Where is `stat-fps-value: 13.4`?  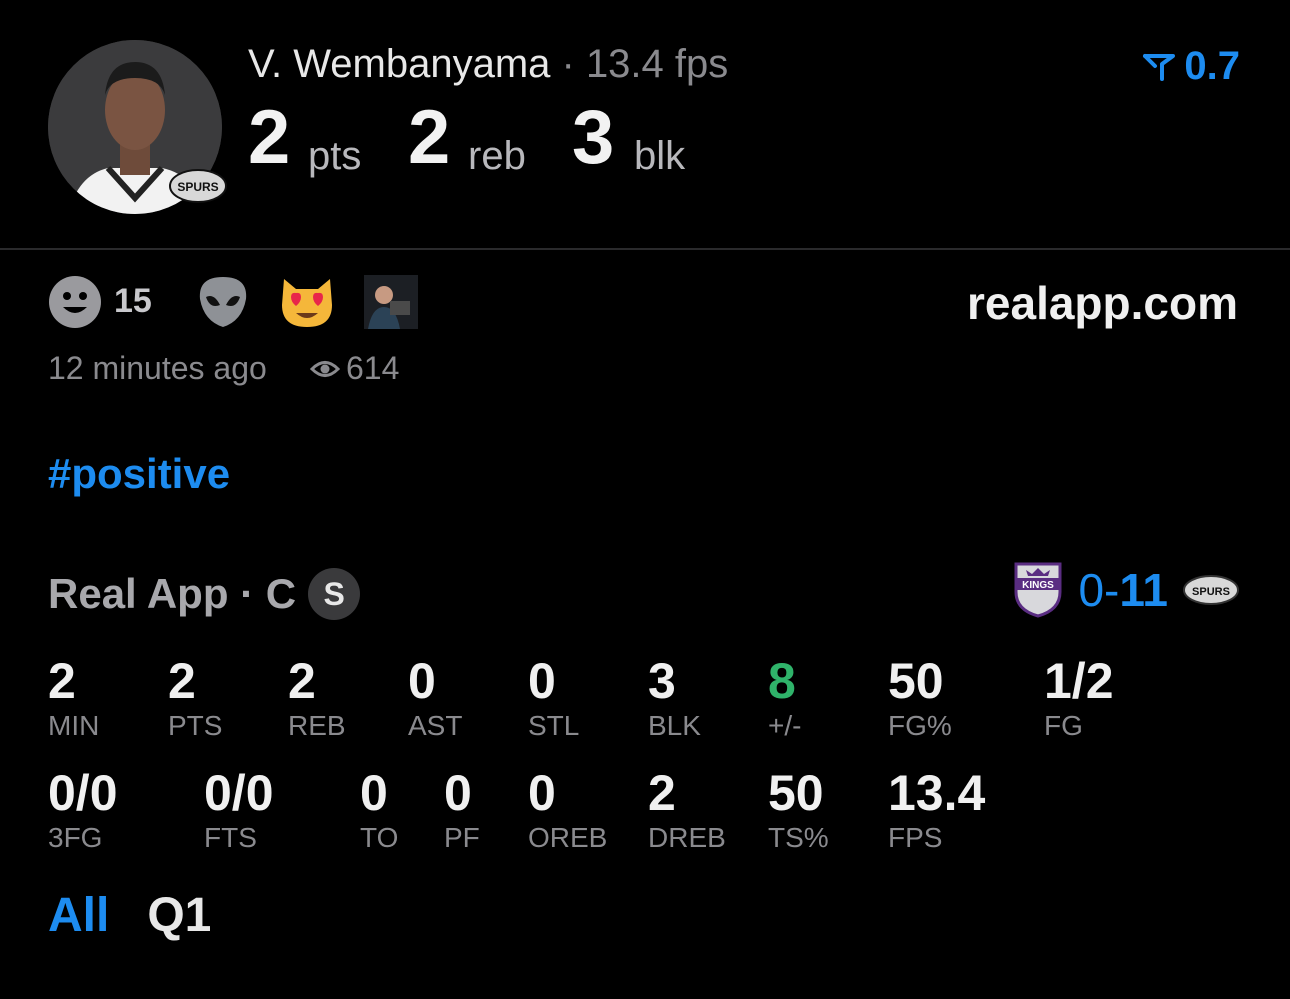
stat-fps-value: 13.4 is located at coordinates (937, 793).